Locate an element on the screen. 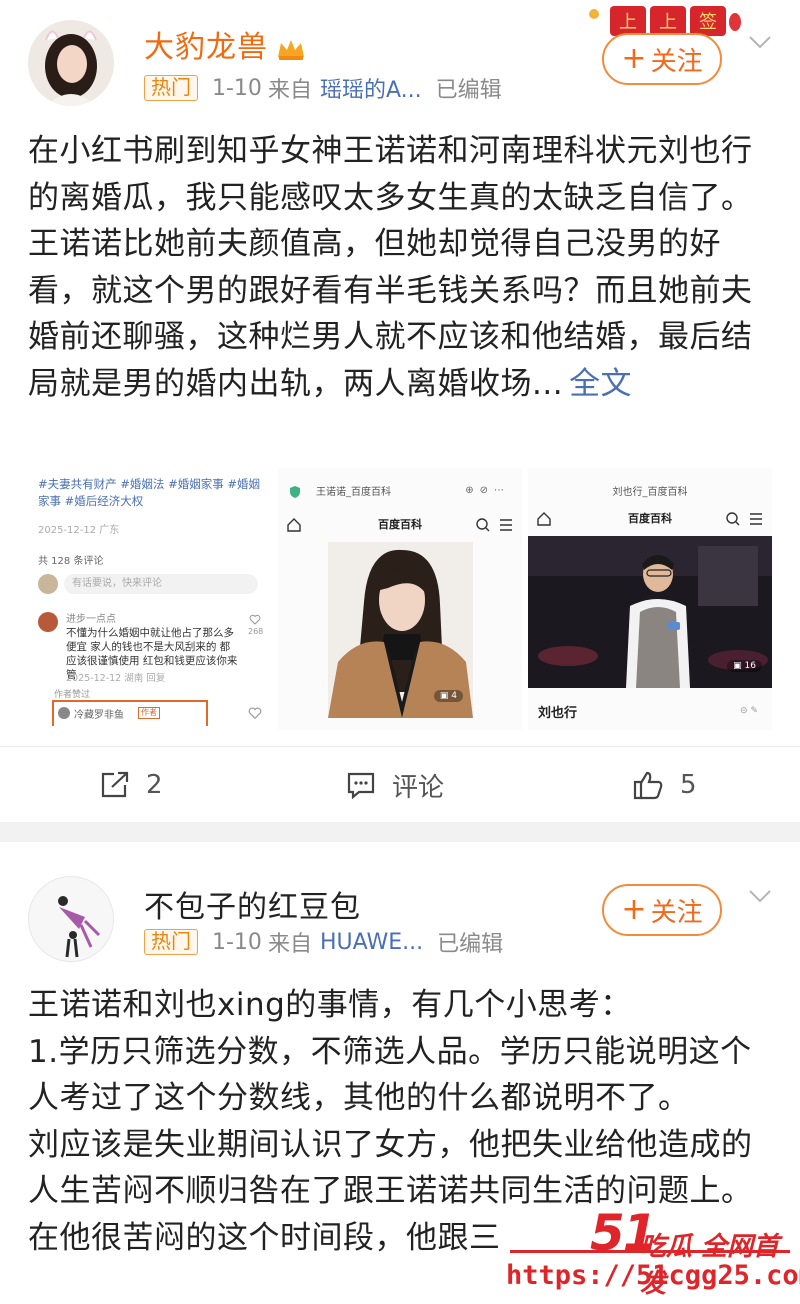 Image resolution: width=800 pixels, height=1304 pixels. share-count: 2 is located at coordinates (154, 785).